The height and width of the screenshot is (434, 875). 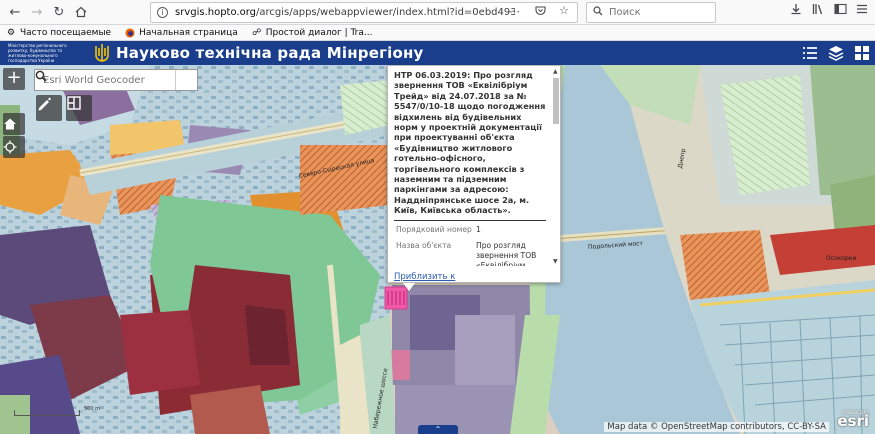 I want to click on scroll-up-icon: ▲, so click(x=556, y=71).